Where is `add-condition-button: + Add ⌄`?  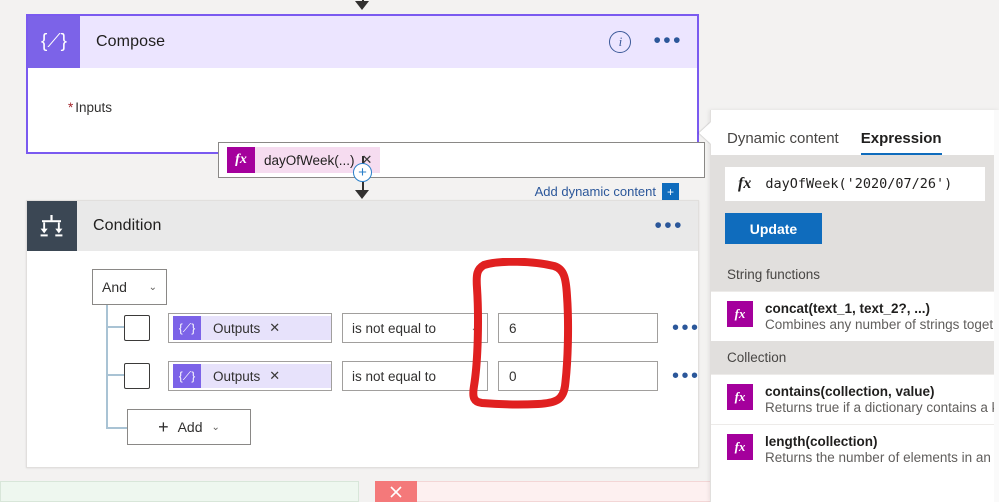
add-condition-button: + Add ⌄ is located at coordinates (189, 427).